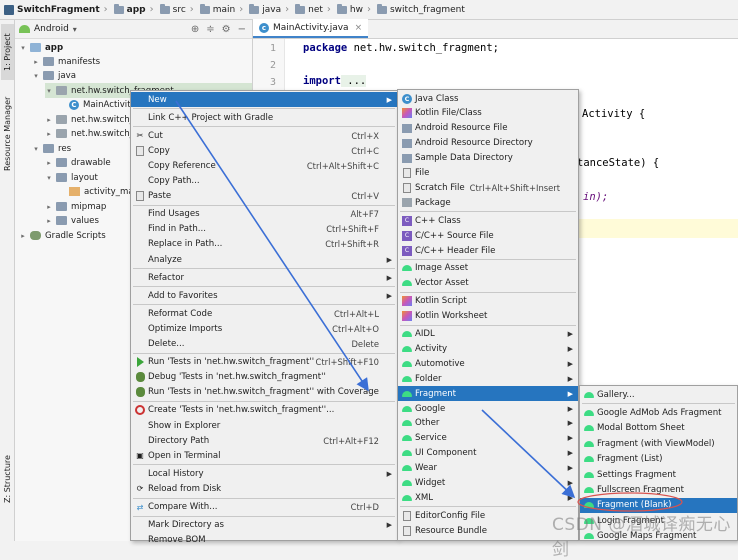 This screenshot has height=560, width=738. Describe the element at coordinates (272, 246) in the screenshot. I see `arrow-new-to-fragment` at that location.